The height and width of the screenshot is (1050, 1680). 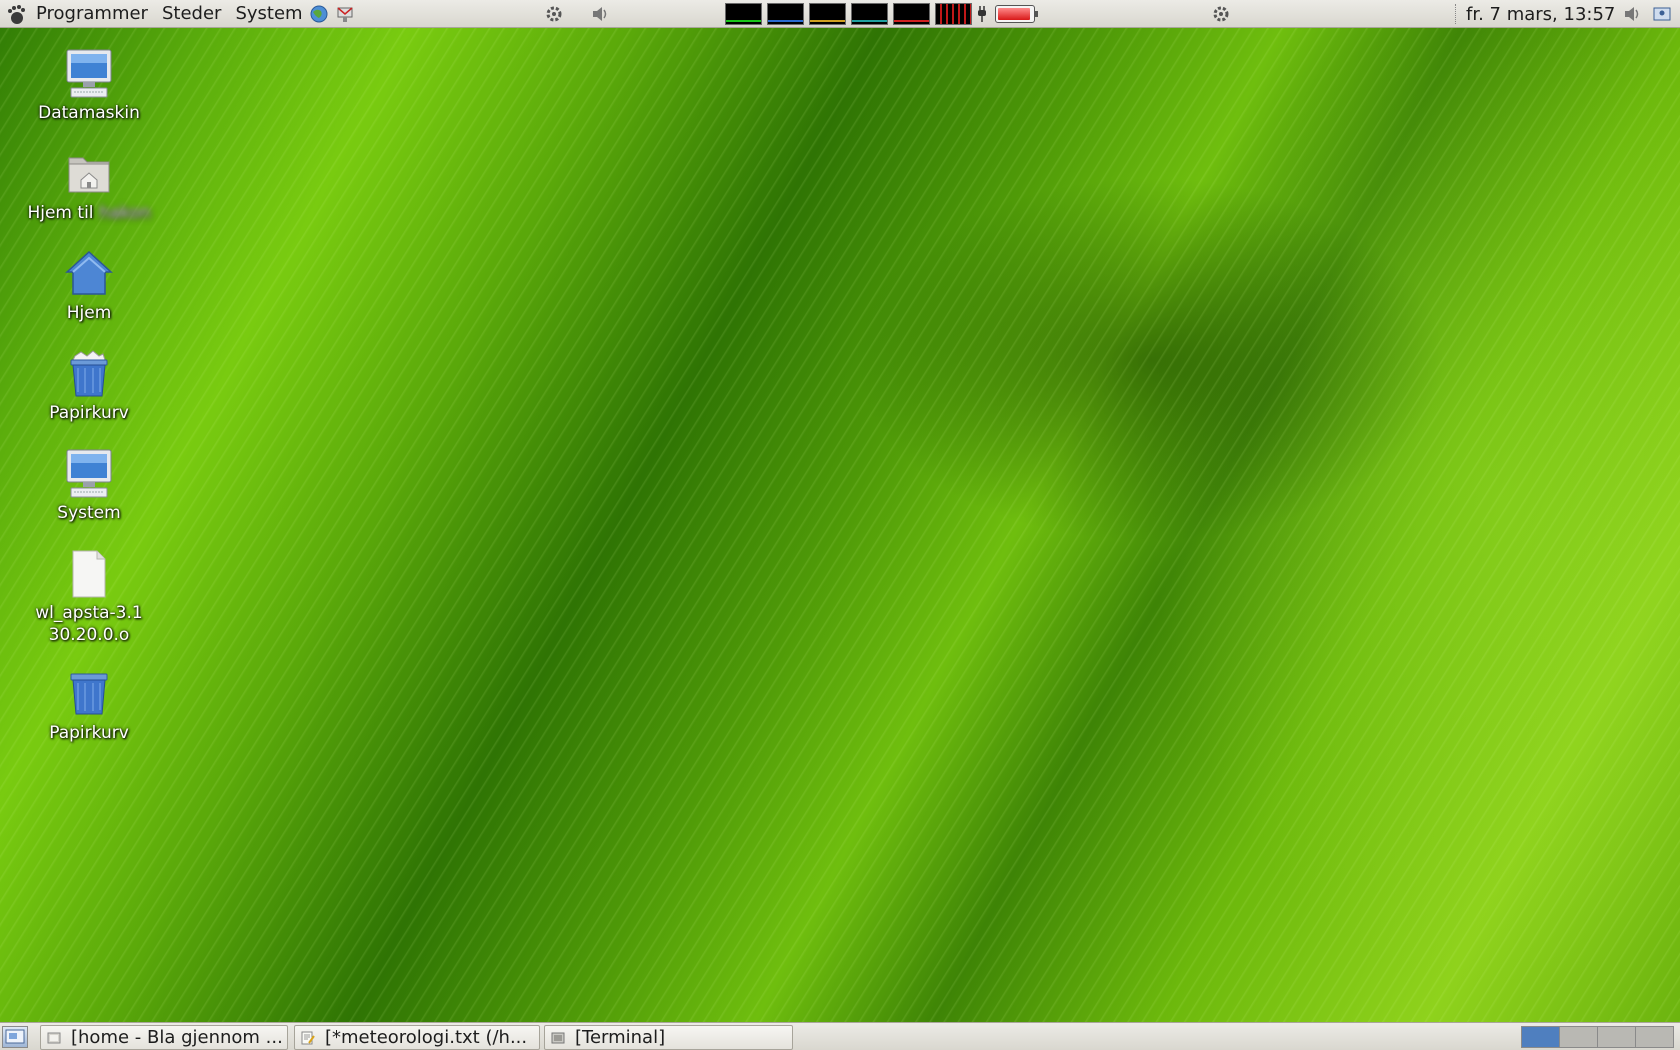 What do you see at coordinates (92, 13) in the screenshot?
I see `menu-programmer: Programmer` at bounding box center [92, 13].